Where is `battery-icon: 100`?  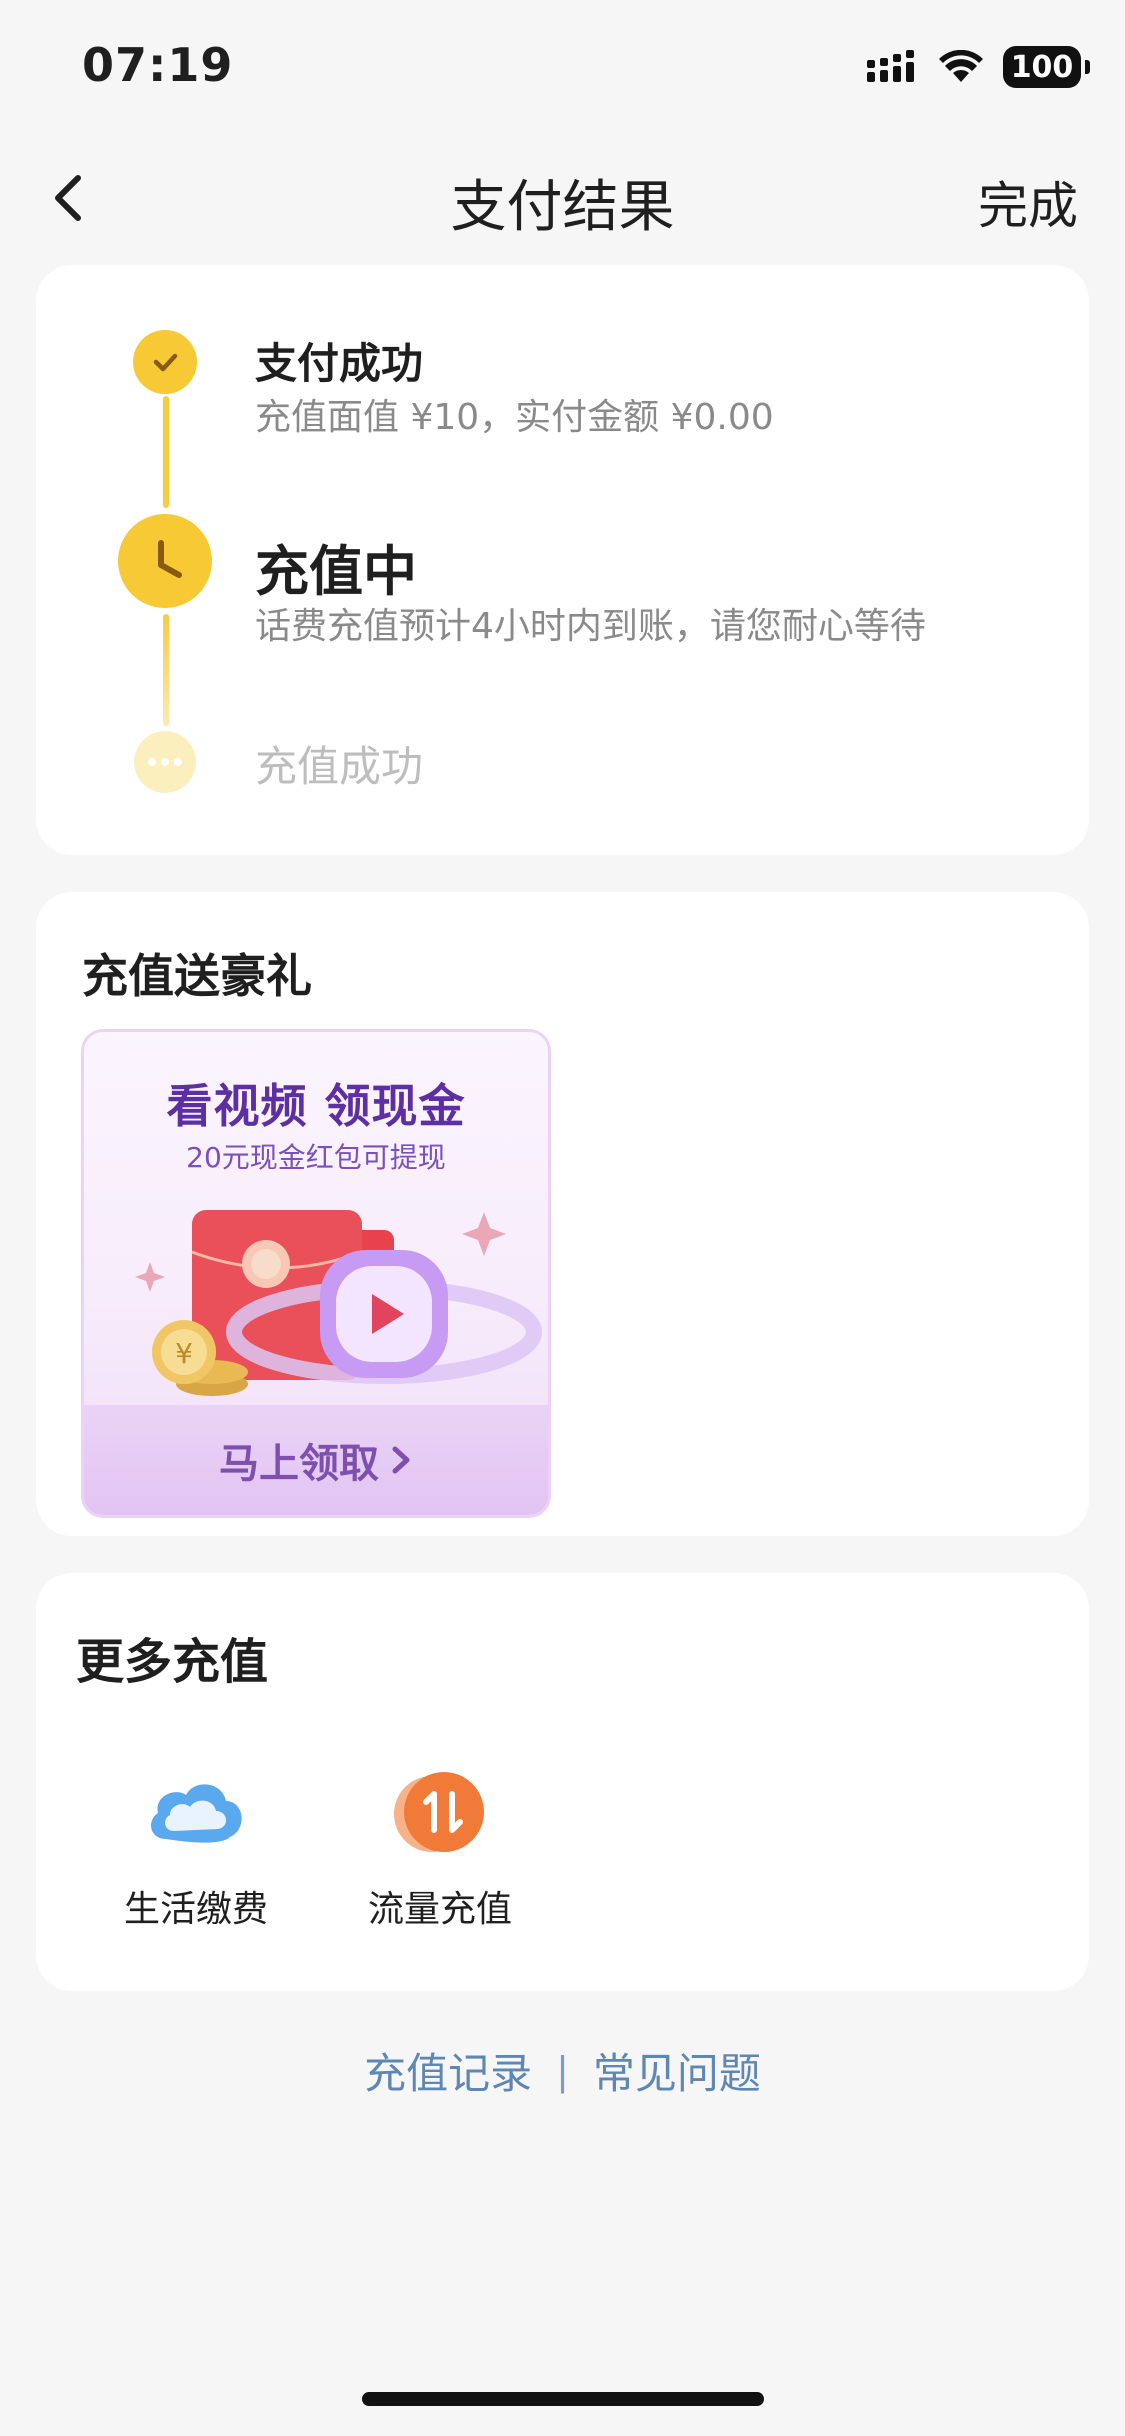 battery-icon: 100 is located at coordinates (1046, 67).